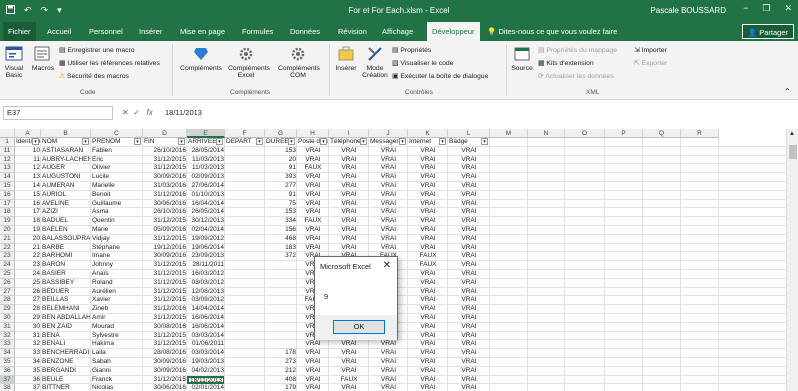  I want to click on table-cell: 21, so click(28, 248).